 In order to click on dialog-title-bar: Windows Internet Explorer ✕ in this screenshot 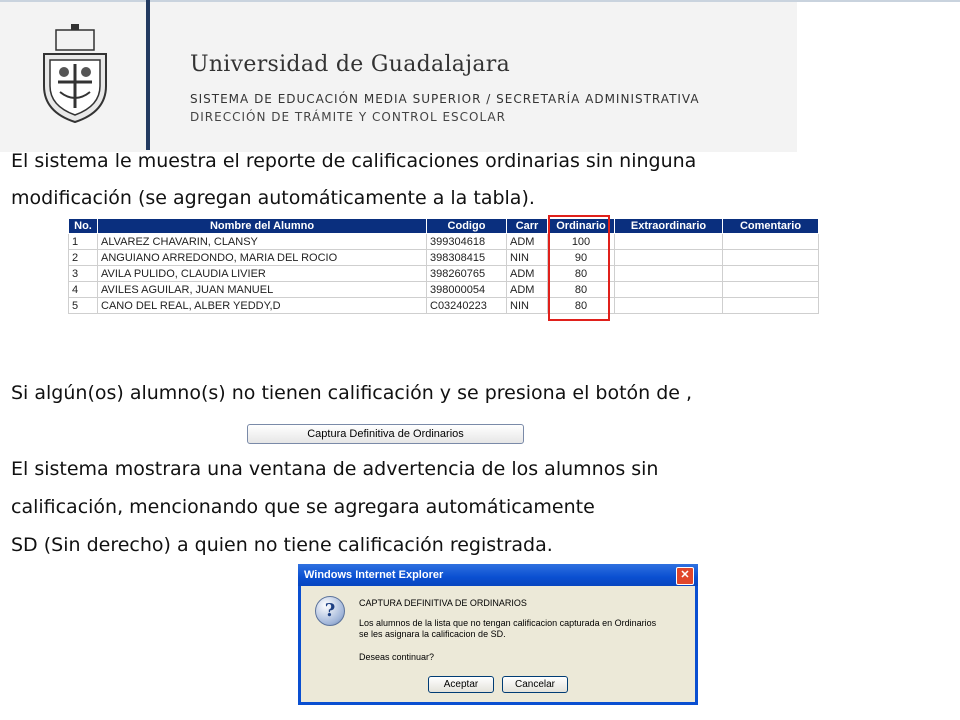, I will do `click(498, 575)`.